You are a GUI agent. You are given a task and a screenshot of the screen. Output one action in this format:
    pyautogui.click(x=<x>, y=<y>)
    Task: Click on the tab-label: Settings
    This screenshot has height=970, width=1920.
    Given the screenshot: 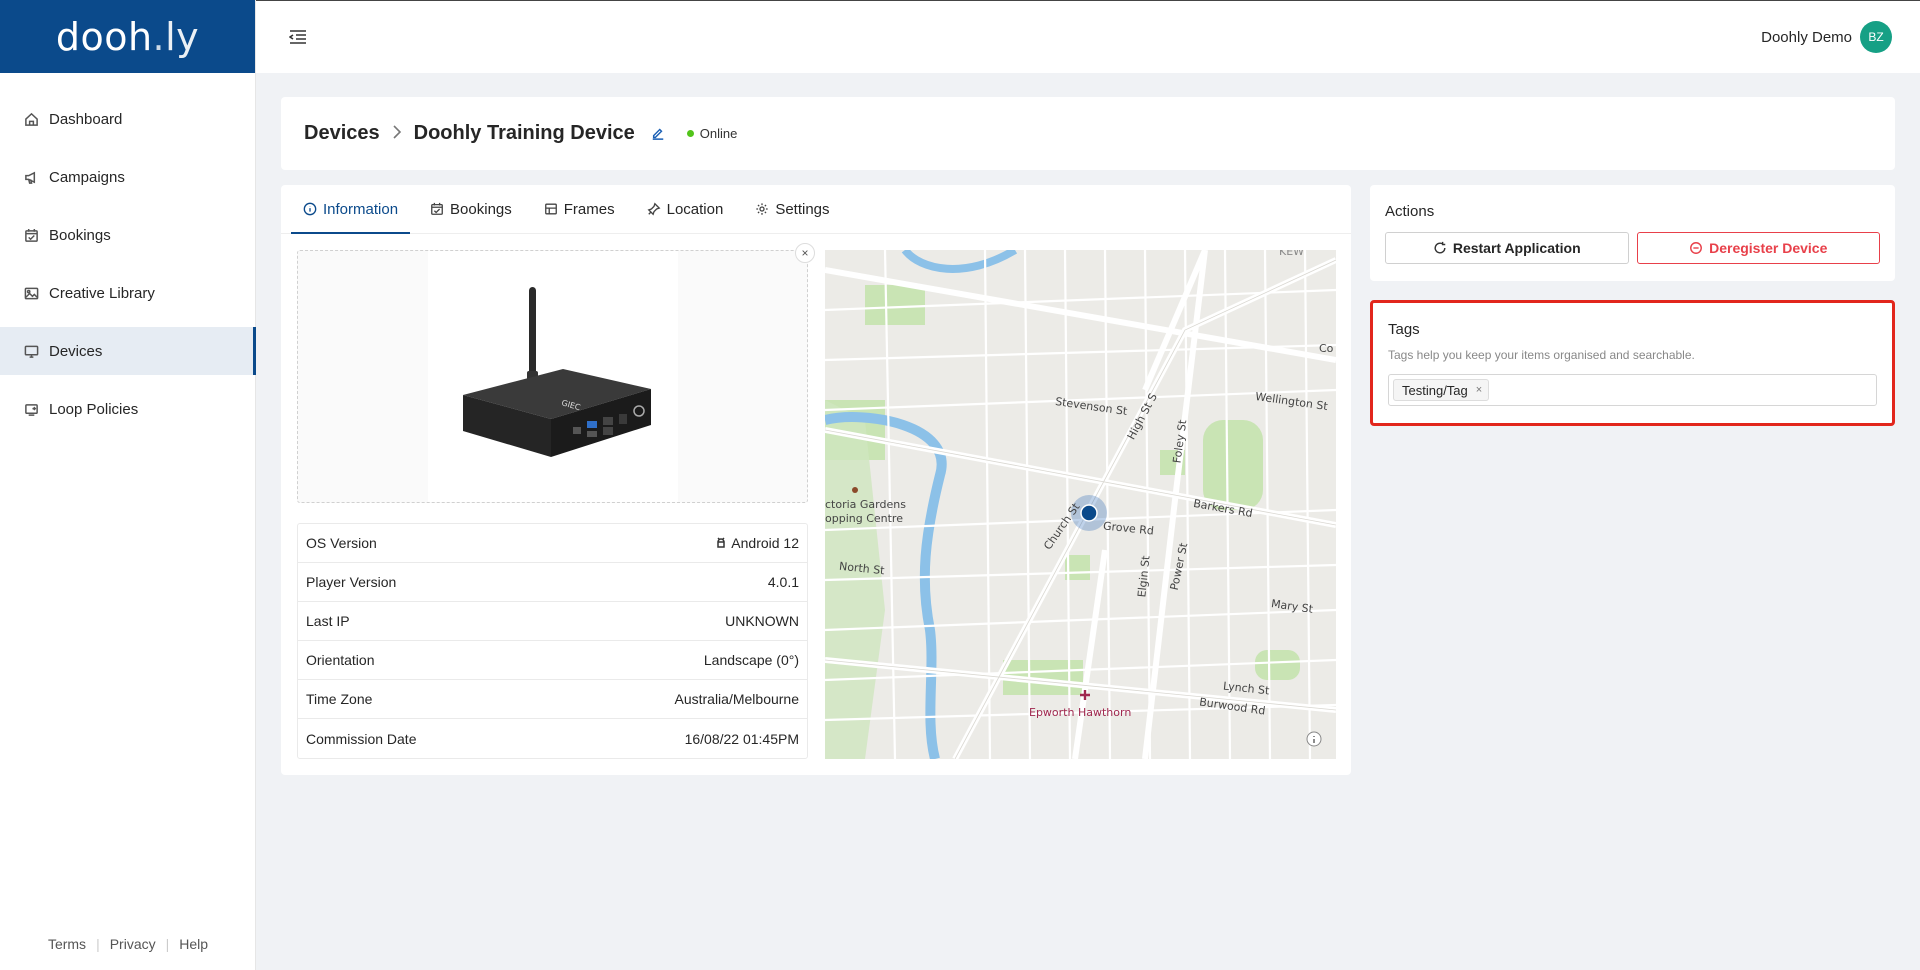 What is the action you would take?
    pyautogui.click(x=802, y=209)
    